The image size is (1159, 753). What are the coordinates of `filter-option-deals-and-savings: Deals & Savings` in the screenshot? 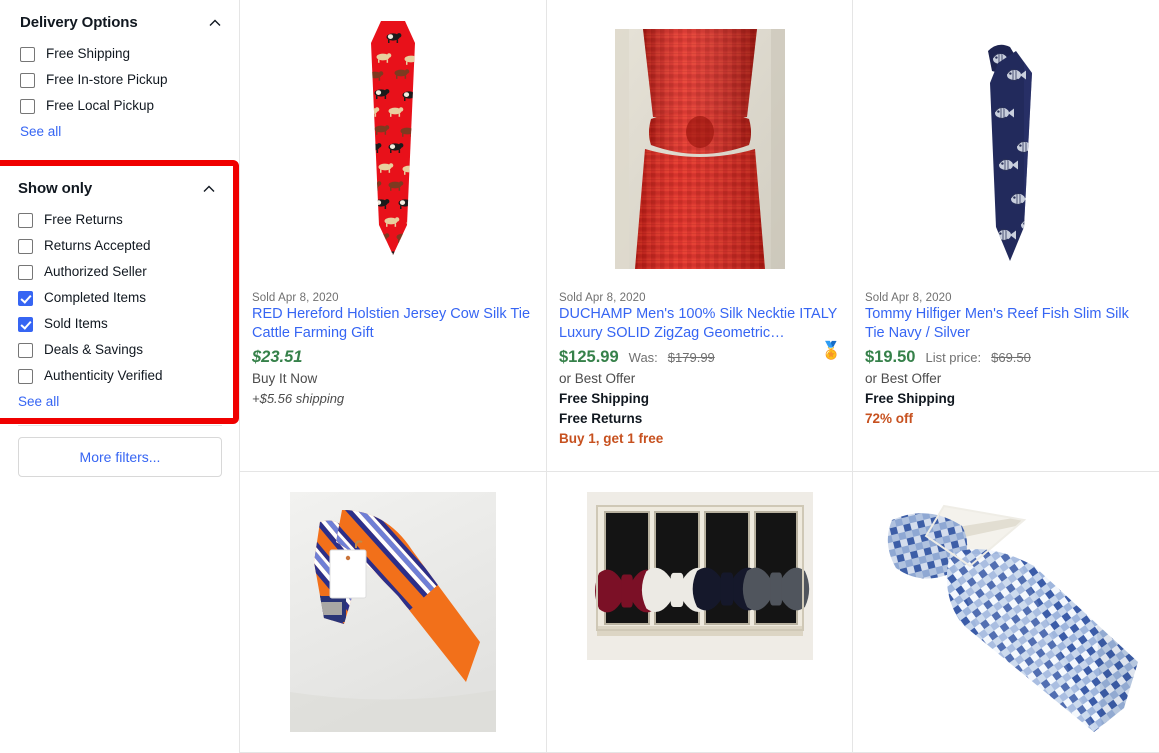 It's located at (115, 350).